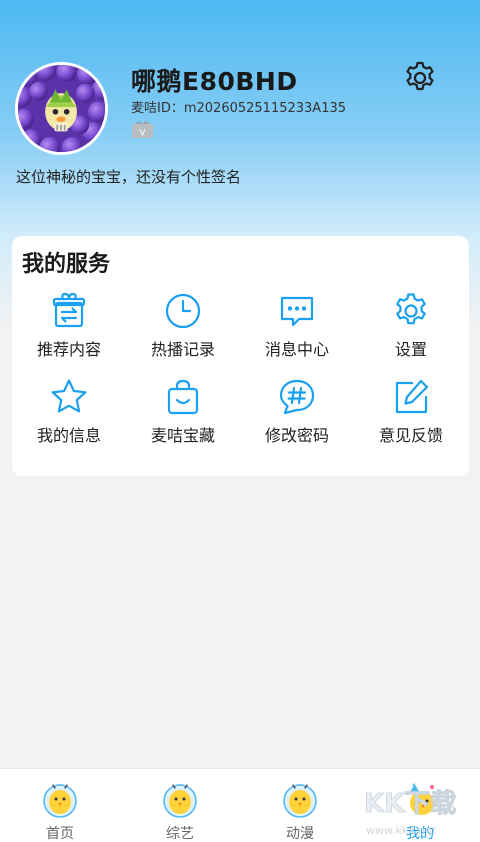 This screenshot has height=842, width=480. What do you see at coordinates (420, 834) in the screenshot?
I see `tab-label: 我的` at bounding box center [420, 834].